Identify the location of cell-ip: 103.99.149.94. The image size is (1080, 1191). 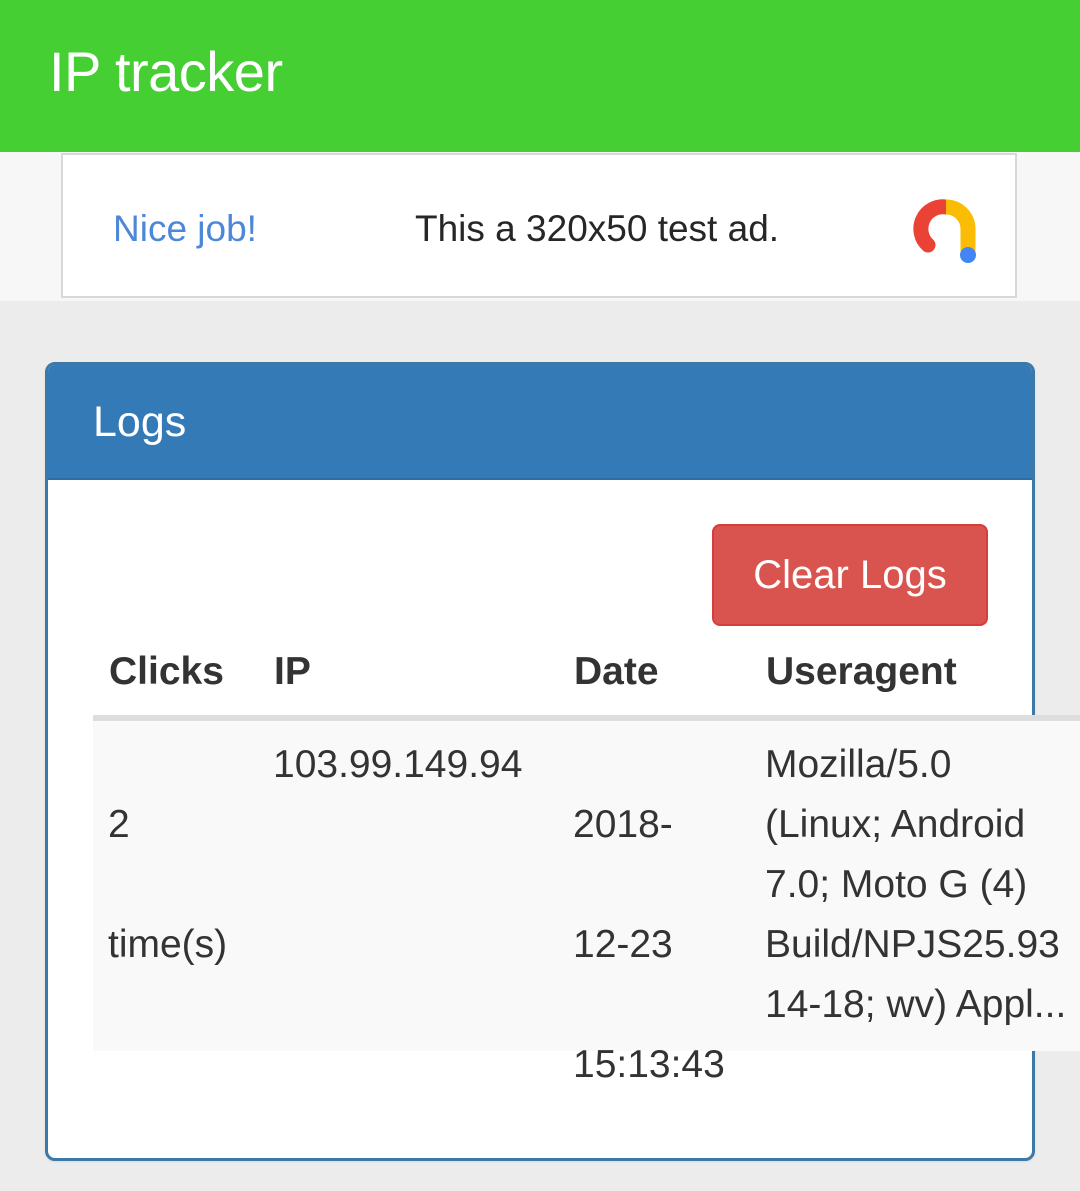
(398, 764).